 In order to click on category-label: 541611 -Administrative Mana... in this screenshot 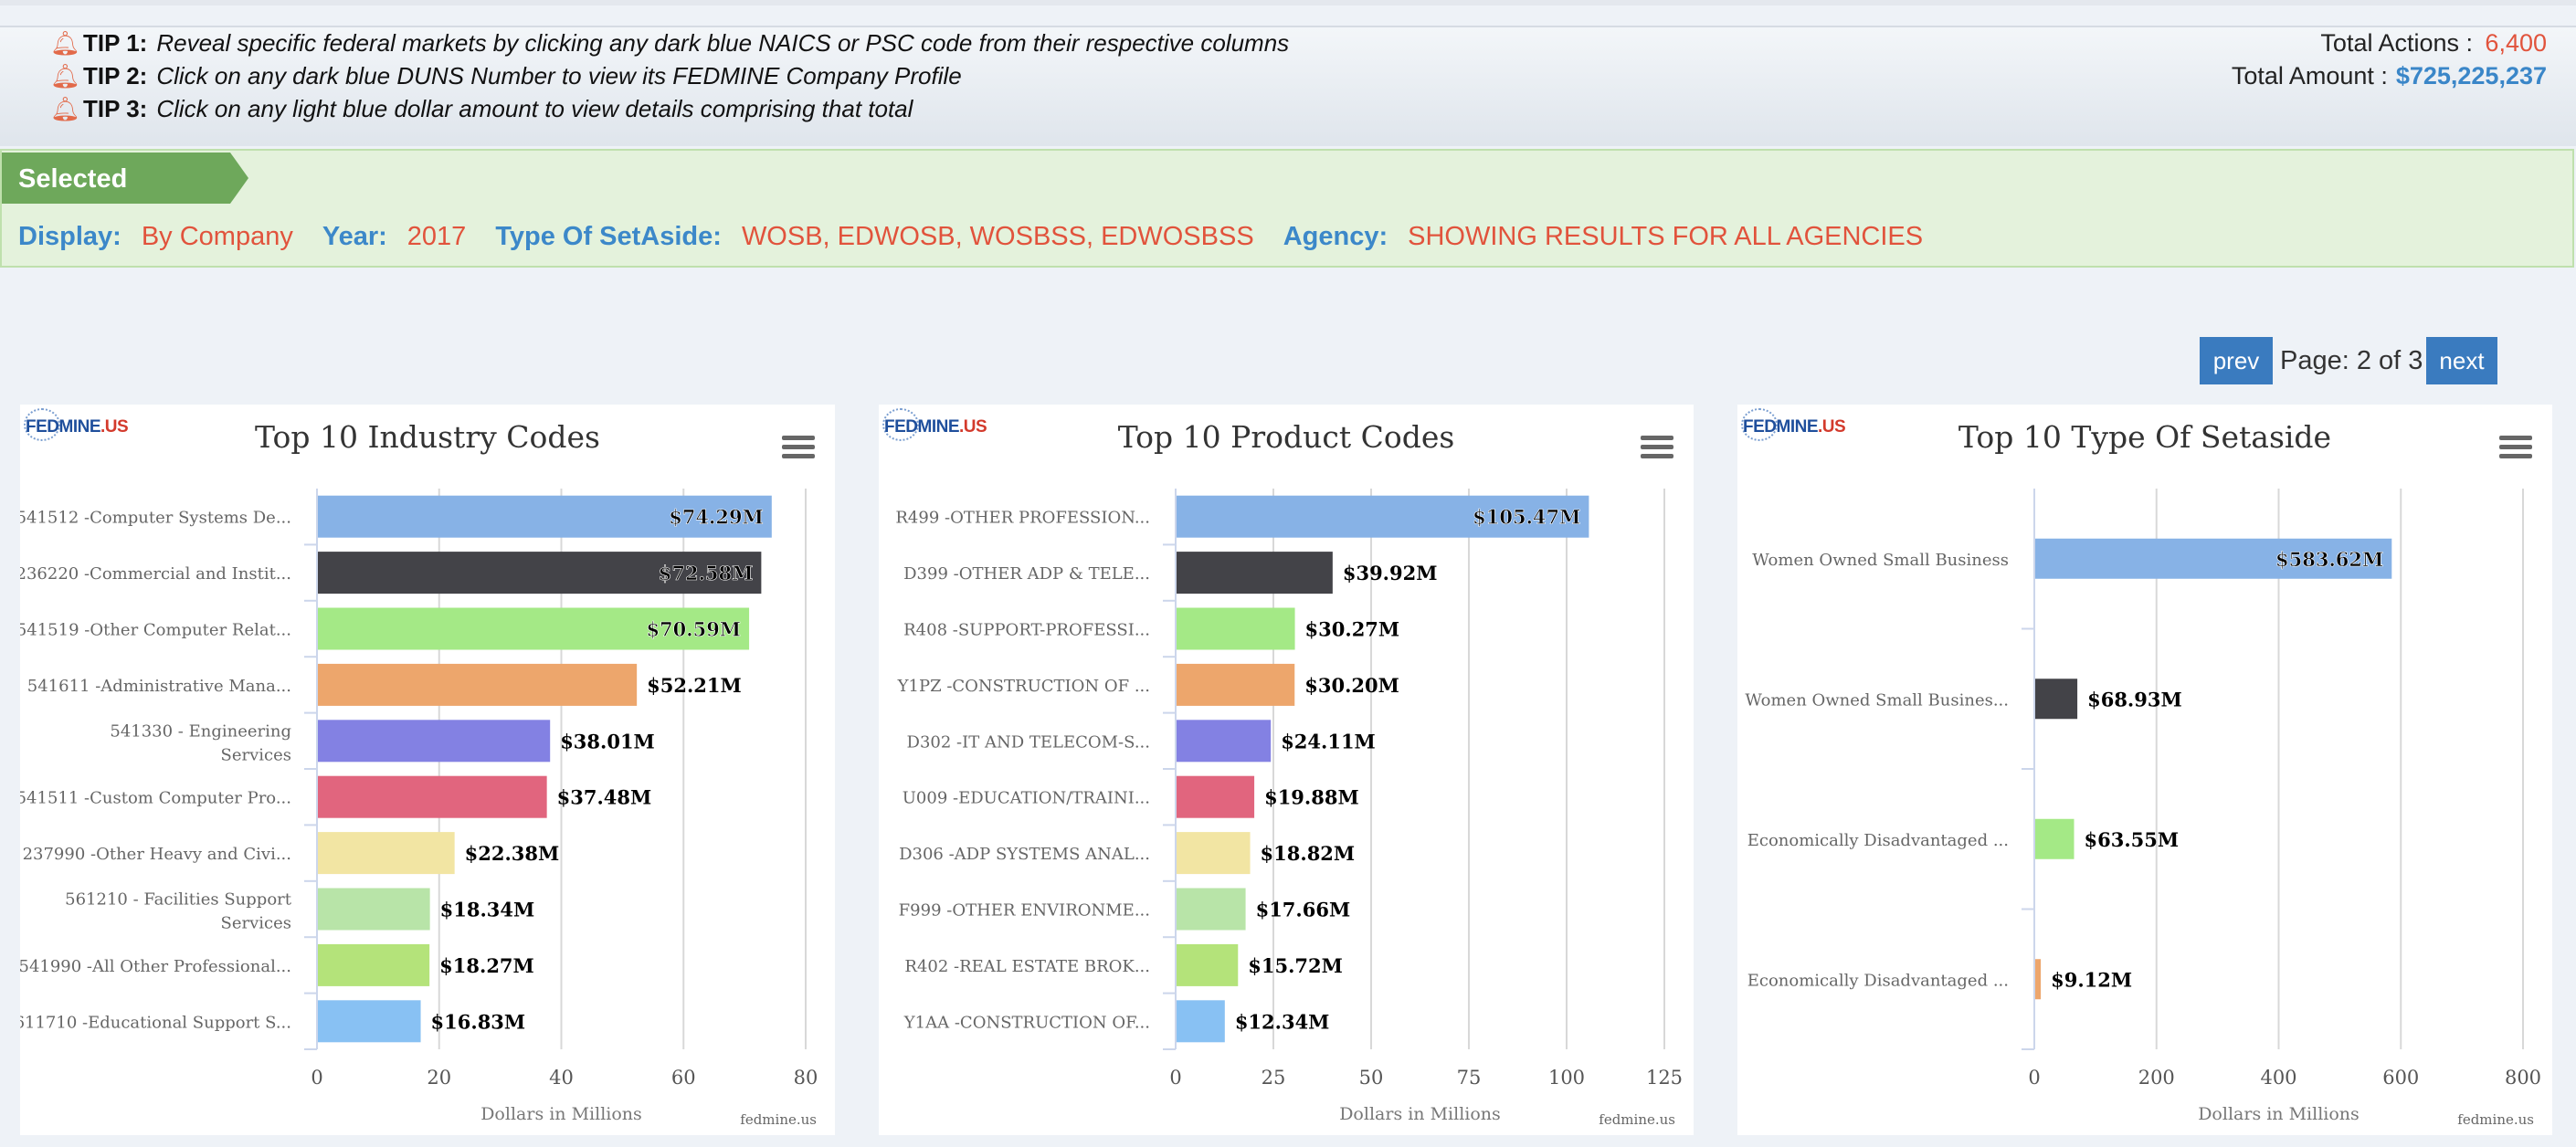, I will do `click(159, 686)`.